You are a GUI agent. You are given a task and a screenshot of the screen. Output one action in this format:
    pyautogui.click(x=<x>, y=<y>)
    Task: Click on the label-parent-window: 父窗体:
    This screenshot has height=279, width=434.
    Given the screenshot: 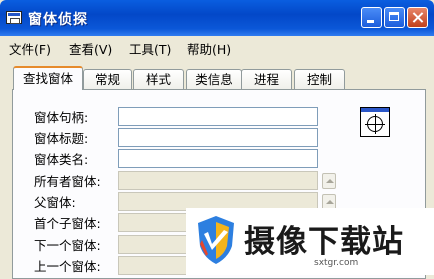 What is the action you would take?
    pyautogui.click(x=55, y=202)
    